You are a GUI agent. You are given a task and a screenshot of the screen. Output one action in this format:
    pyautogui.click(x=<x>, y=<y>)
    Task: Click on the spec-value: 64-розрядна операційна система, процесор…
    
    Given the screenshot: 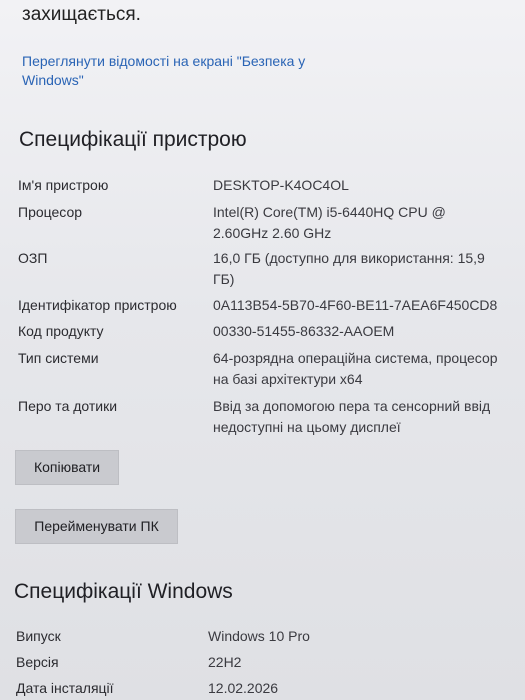 What is the action you would take?
    pyautogui.click(x=355, y=368)
    